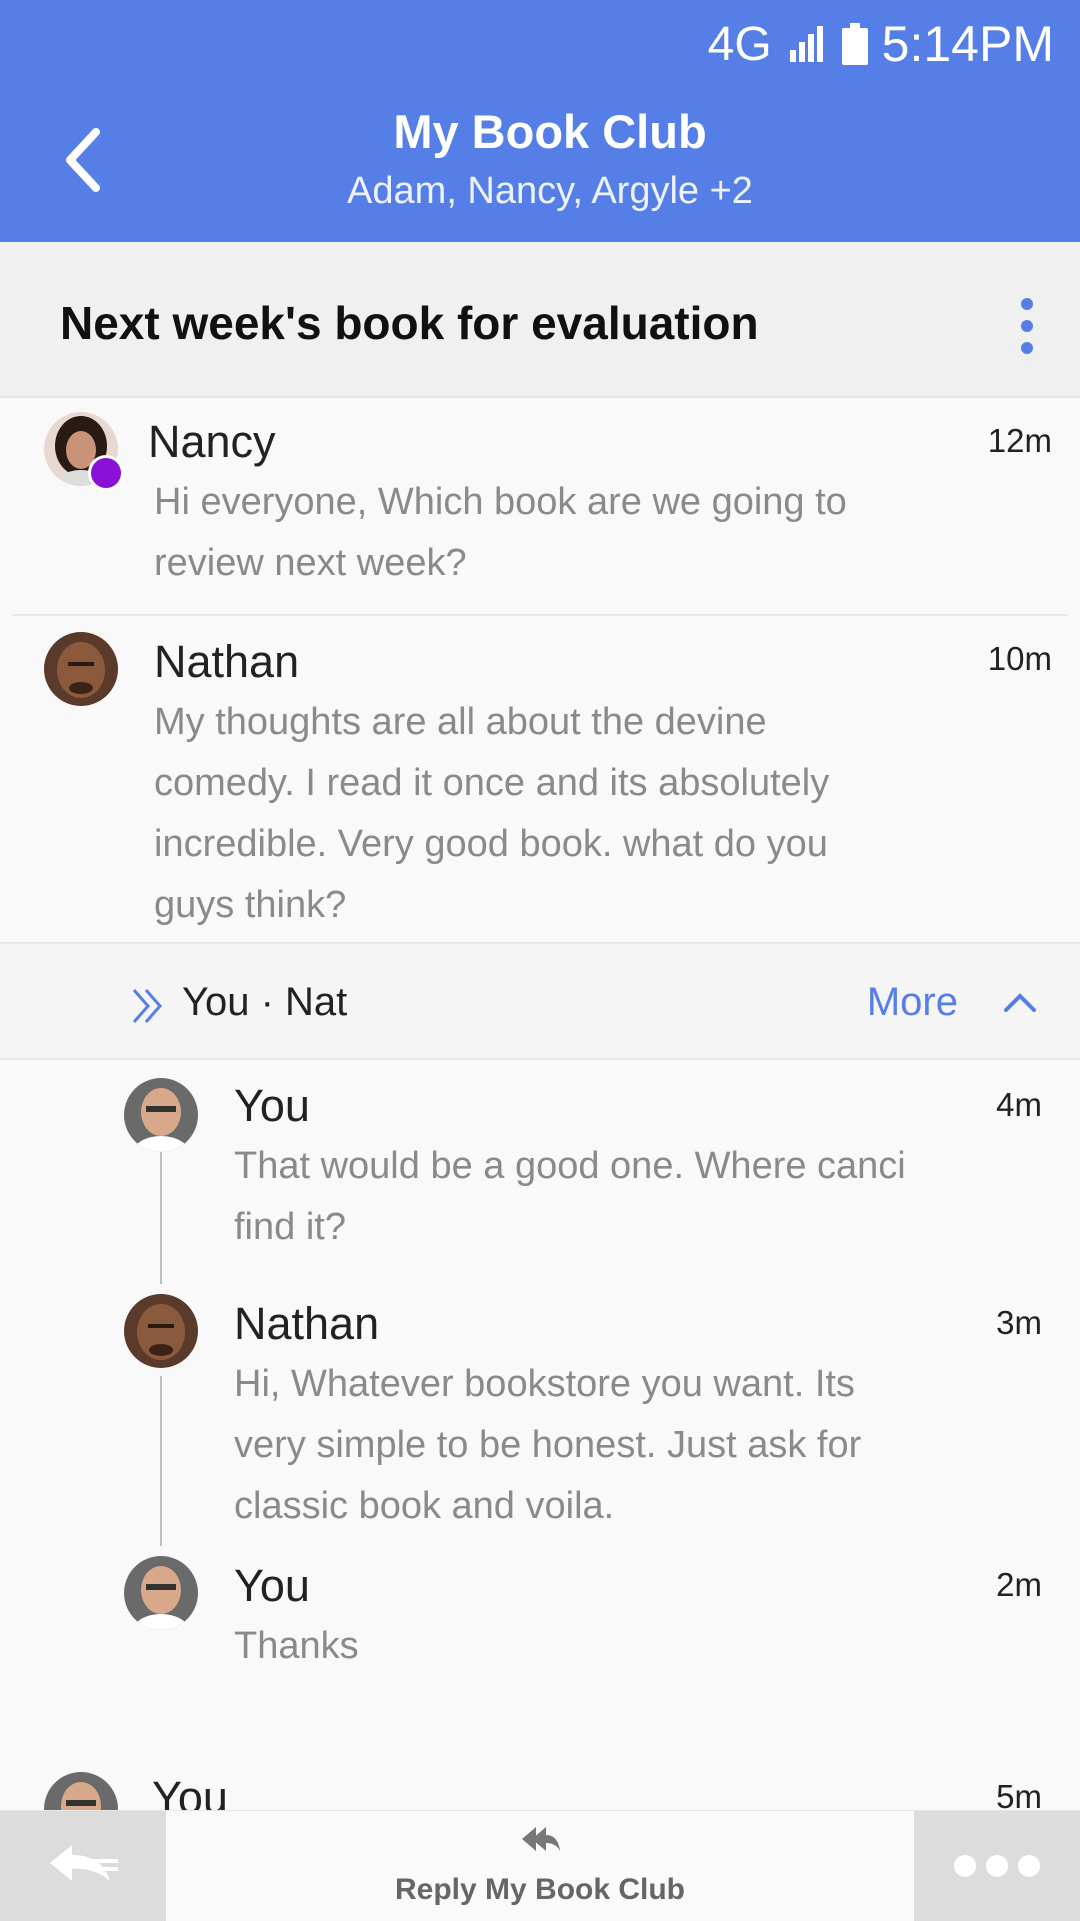 The width and height of the screenshot is (1080, 1921). Describe the element at coordinates (541, 1839) in the screenshot. I see `reply-all-icon` at that location.